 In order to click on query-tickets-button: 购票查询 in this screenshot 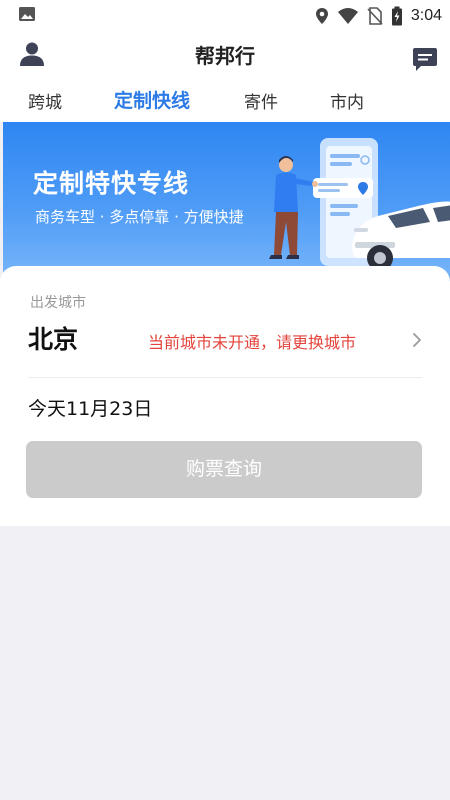, I will do `click(224, 469)`.